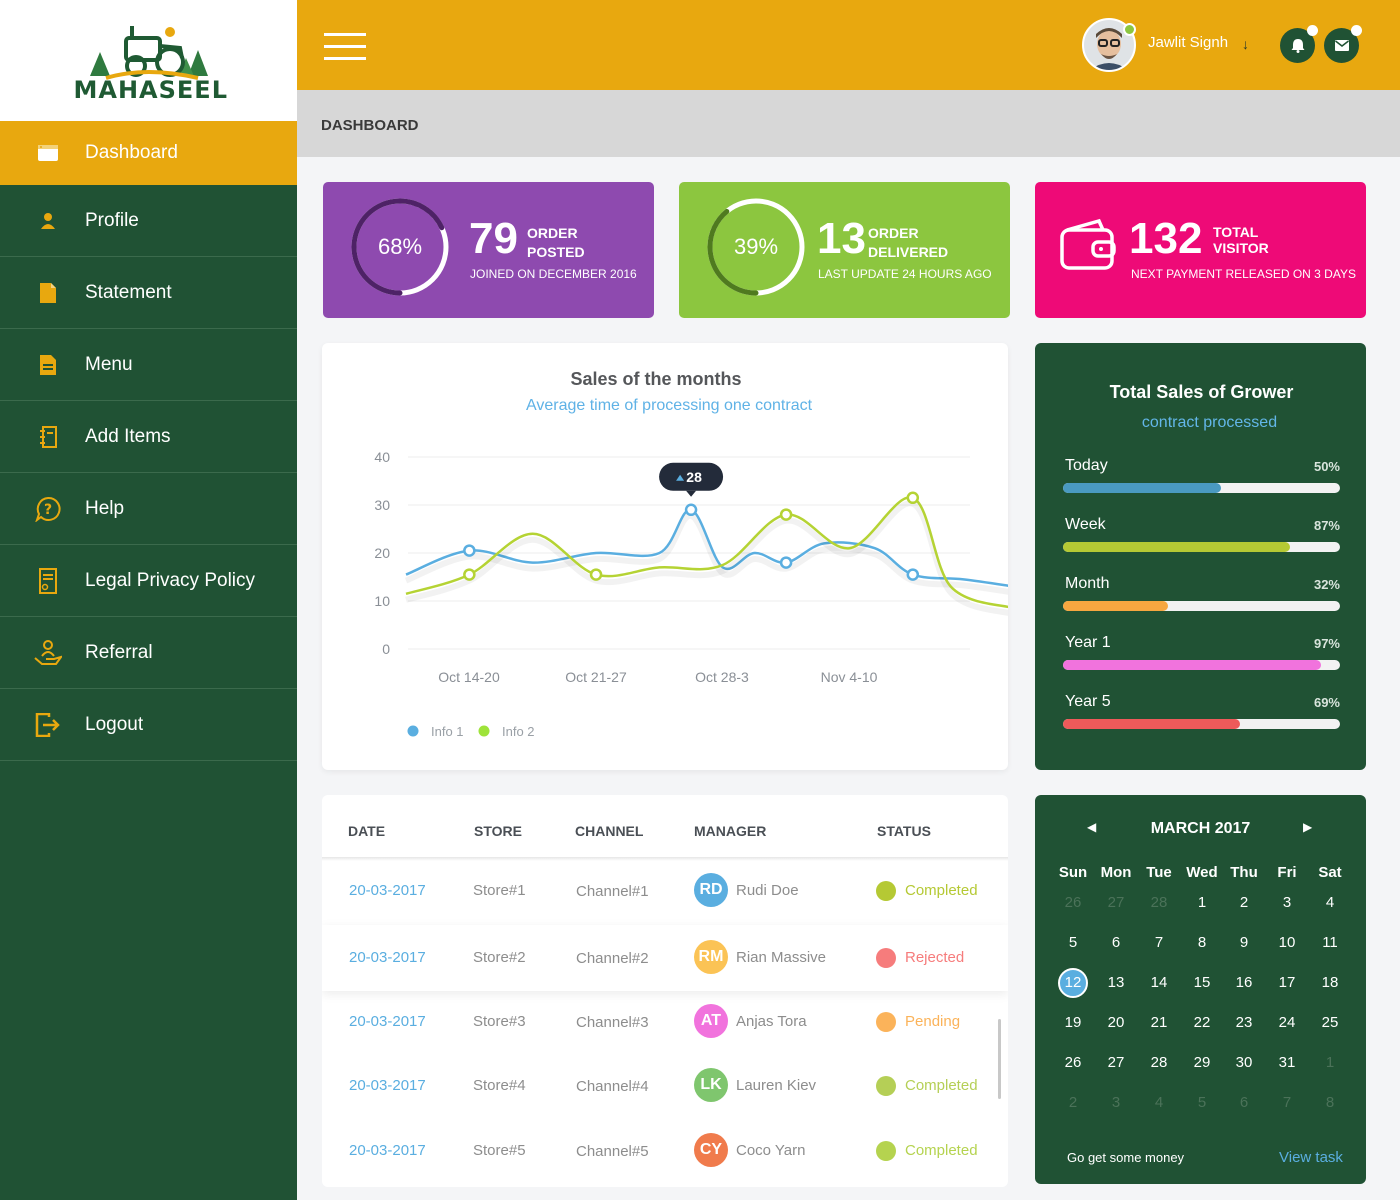 This screenshot has height=1200, width=1400. What do you see at coordinates (1073, 872) in the screenshot?
I see `weekday-label: Sun` at bounding box center [1073, 872].